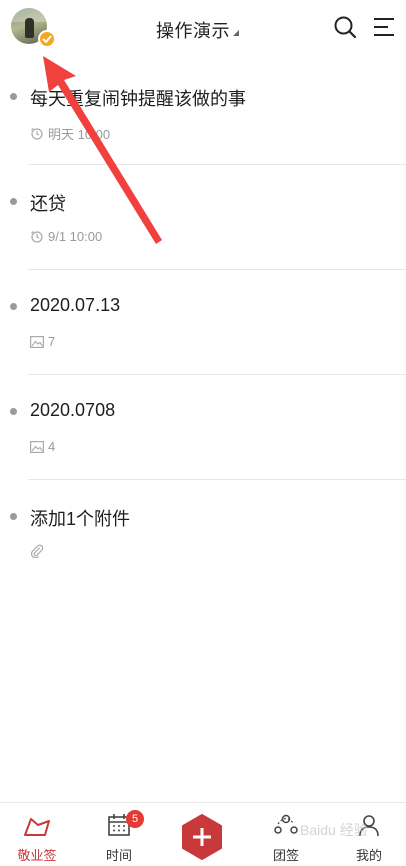 The image size is (406, 866). I want to click on note-meta: 9/1 10:00, so click(66, 236).